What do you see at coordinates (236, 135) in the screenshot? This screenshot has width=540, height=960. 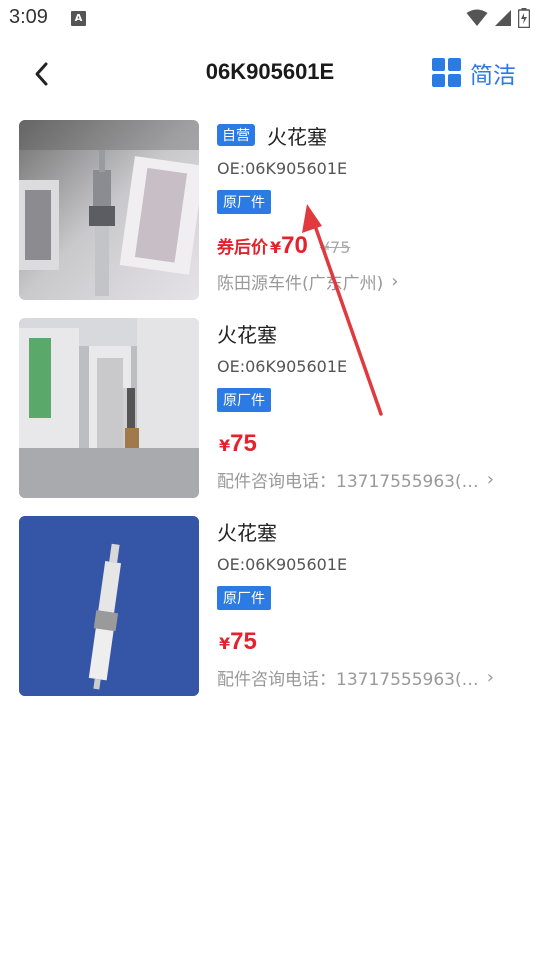 I see `self-operated-badge: 自营` at bounding box center [236, 135].